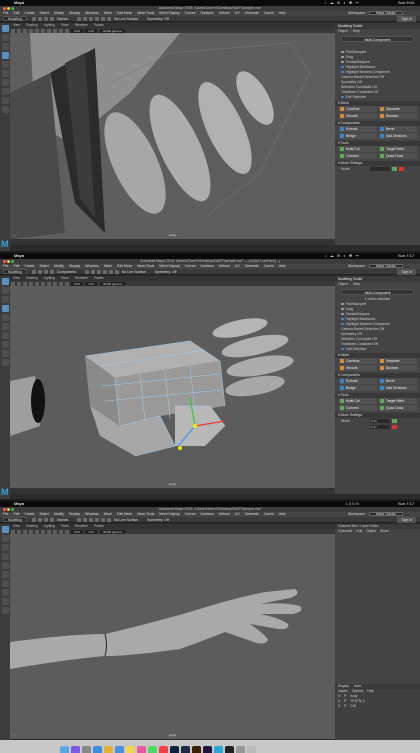 This screenshot has height=753, width=420. I want to click on menu-windows: Windows, so click(92, 13).